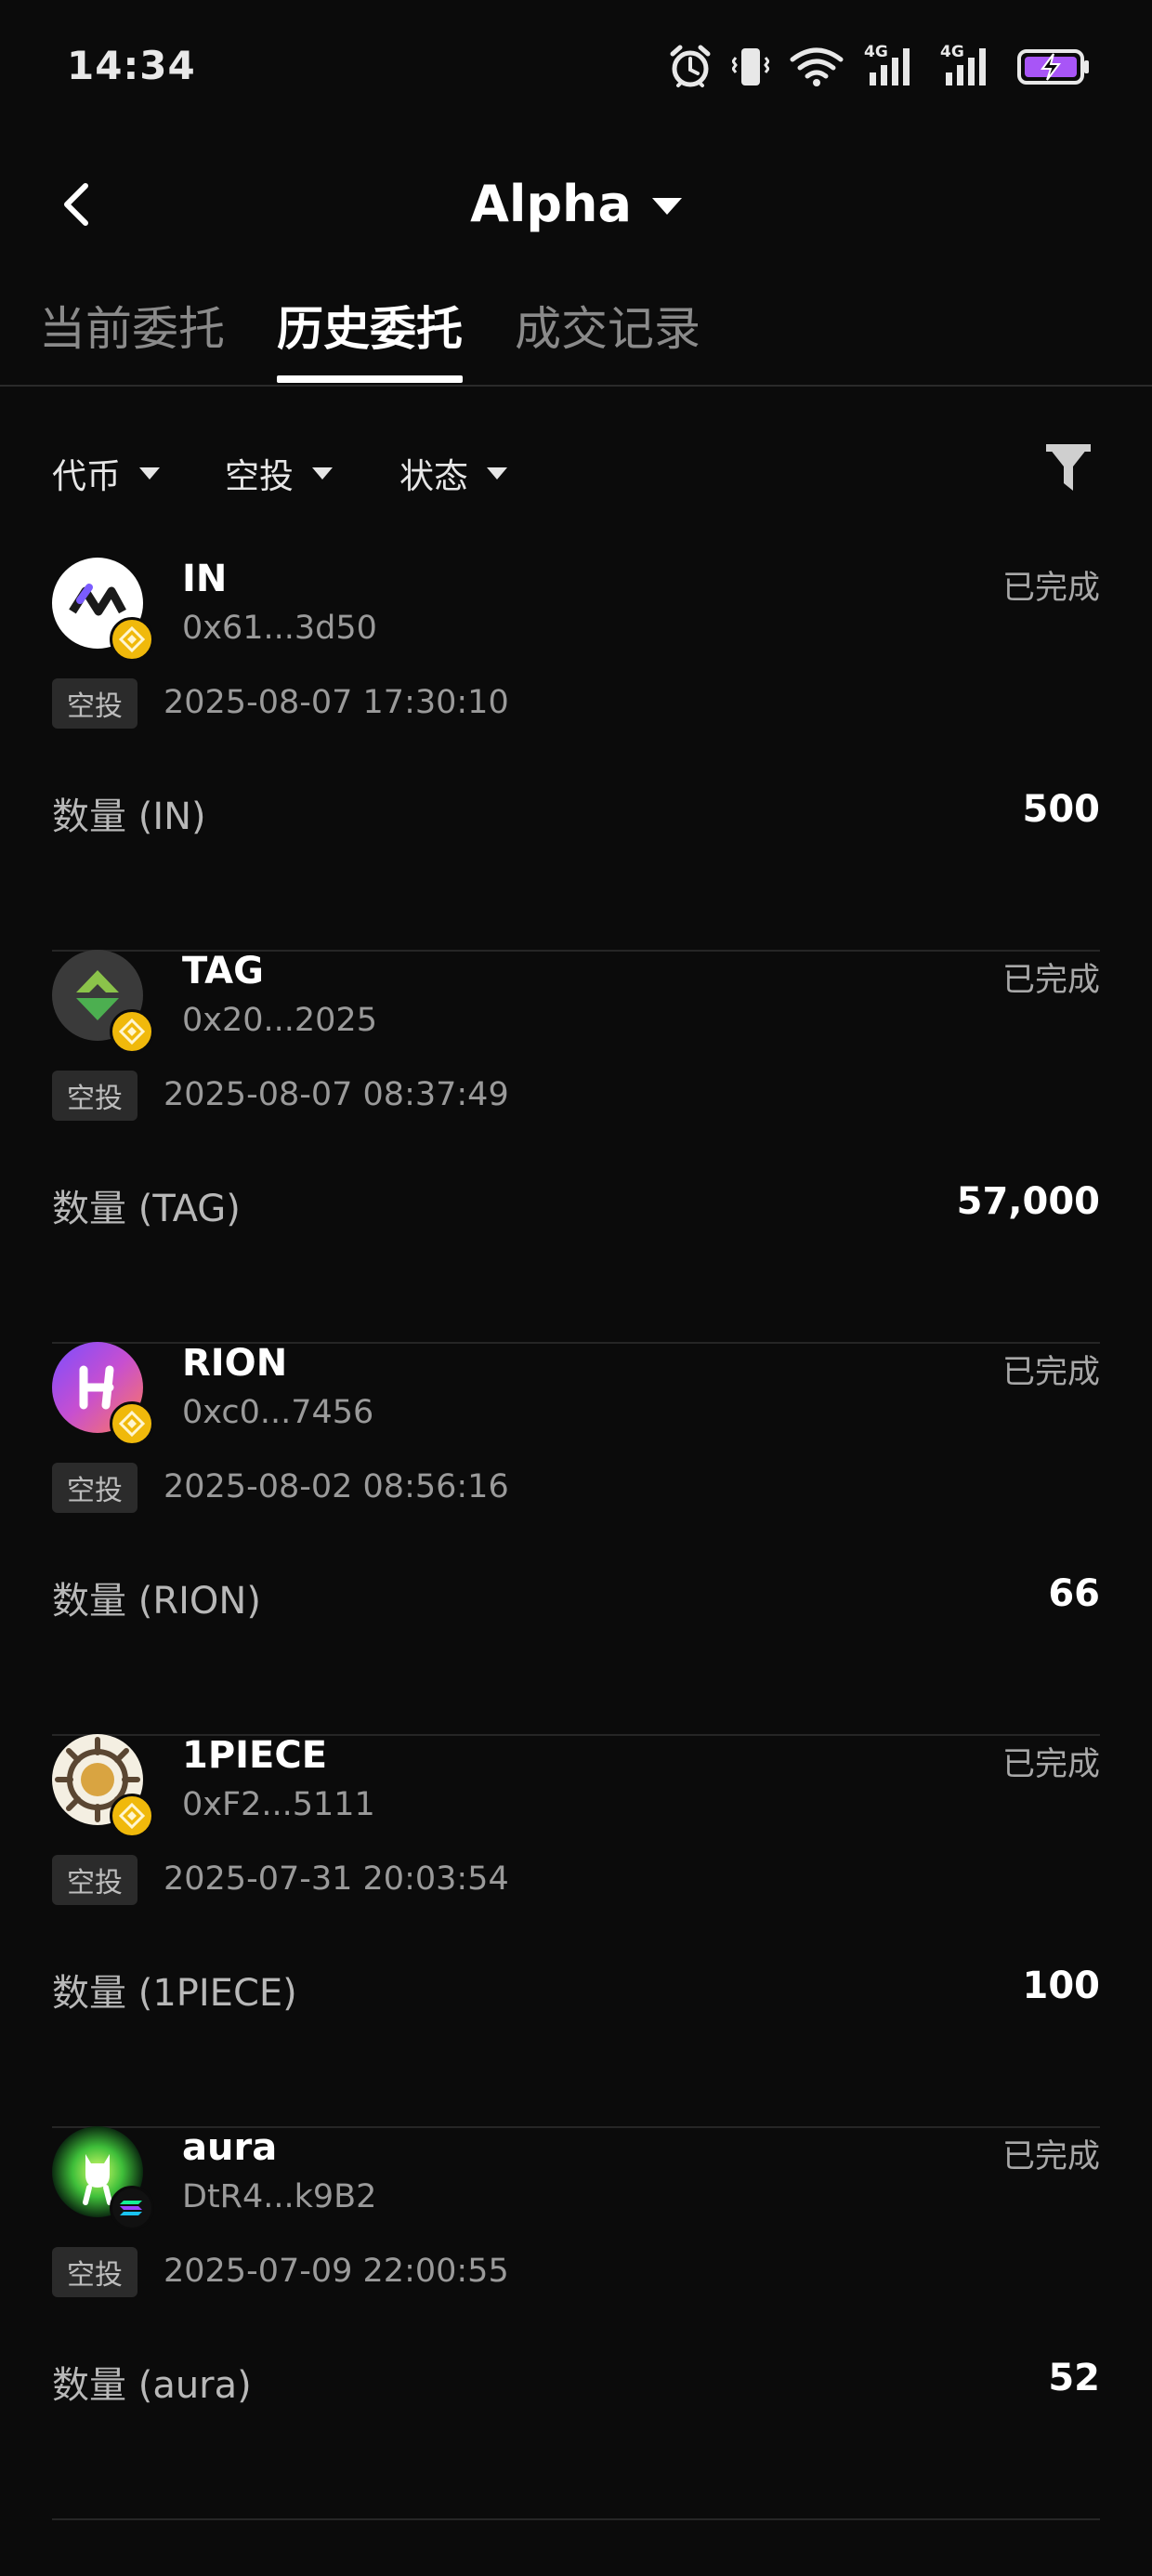 This screenshot has width=1152, height=2576. Describe the element at coordinates (1028, 1201) in the screenshot. I see `quantity-value: 57,000` at that location.